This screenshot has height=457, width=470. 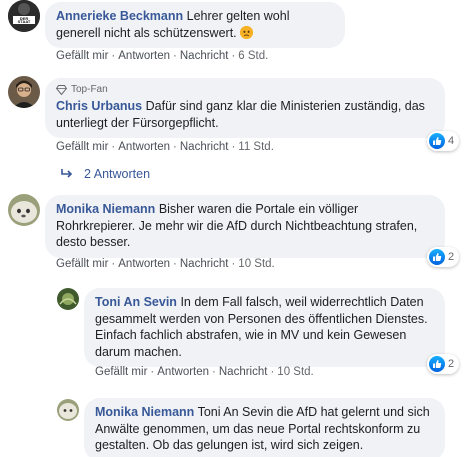 What do you see at coordinates (24, 20) in the screenshot?
I see `avatar-logo-text: DER STAAT` at bounding box center [24, 20].